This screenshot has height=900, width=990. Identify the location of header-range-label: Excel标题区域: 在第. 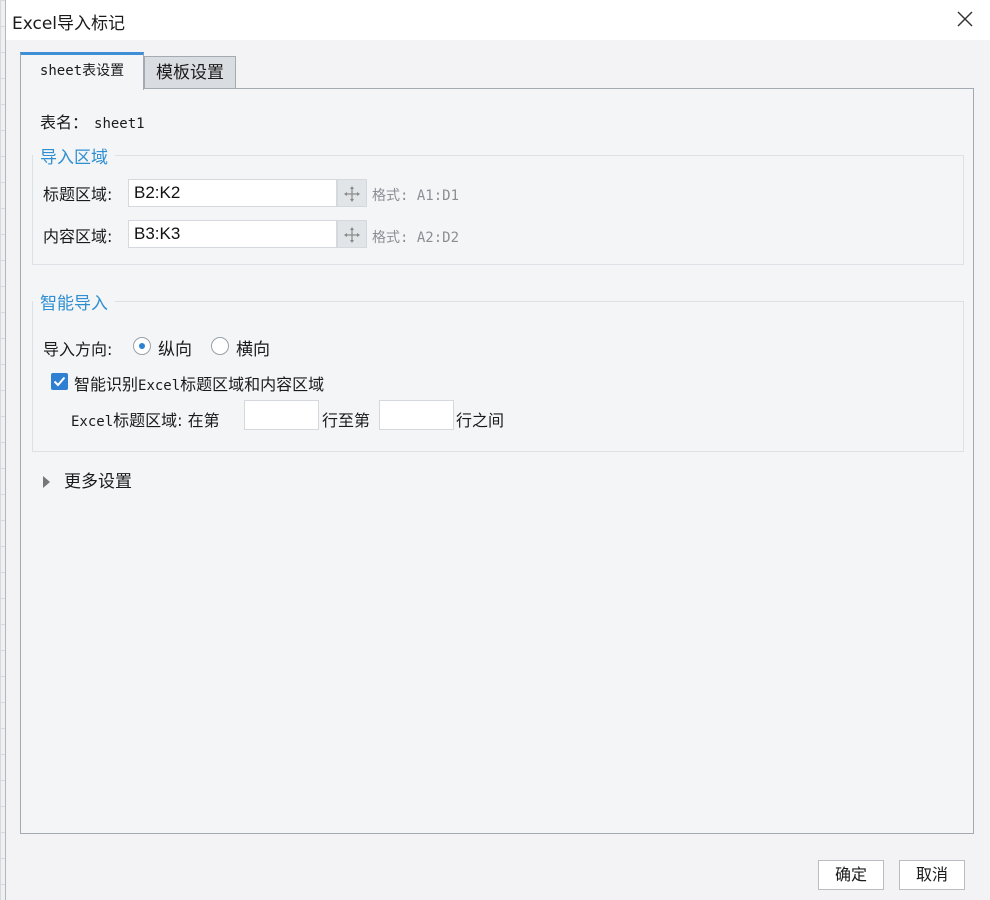
(145, 420).